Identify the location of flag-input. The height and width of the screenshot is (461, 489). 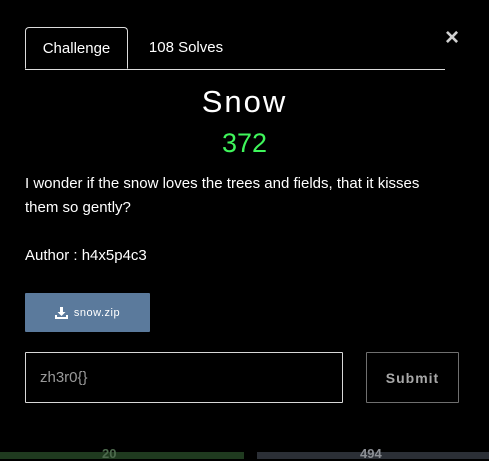
(184, 377).